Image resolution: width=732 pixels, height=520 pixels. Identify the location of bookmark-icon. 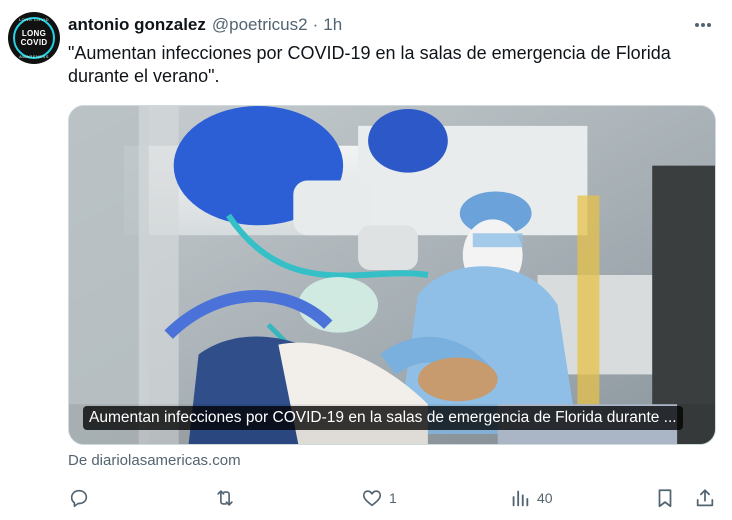
(665, 498).